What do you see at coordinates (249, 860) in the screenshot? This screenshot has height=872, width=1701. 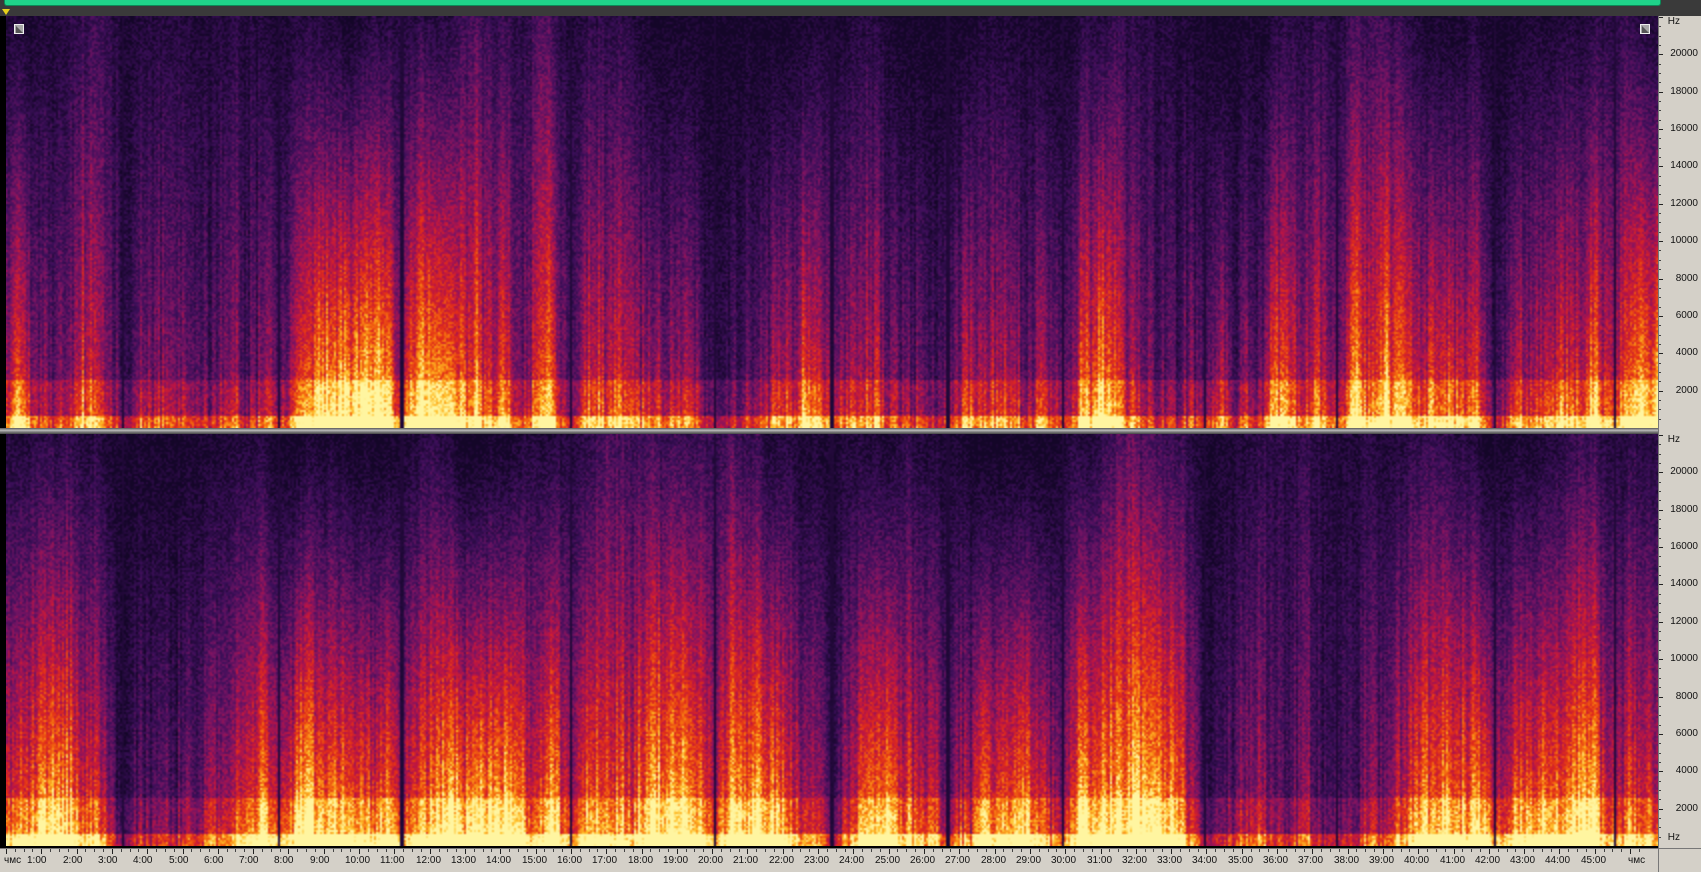 I see `time-tick-label: 7:00` at bounding box center [249, 860].